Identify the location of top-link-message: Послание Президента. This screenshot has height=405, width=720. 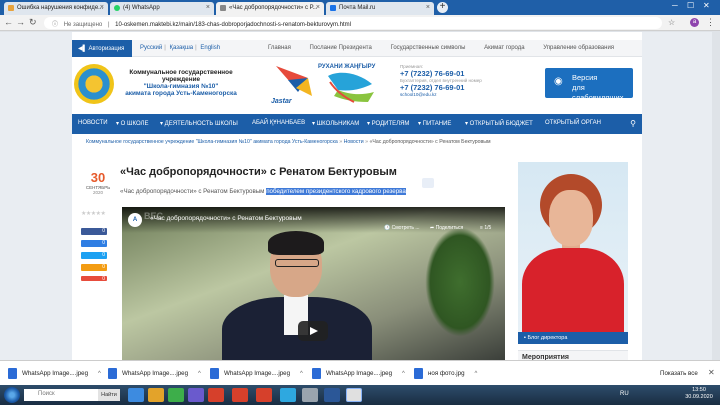
(341, 48).